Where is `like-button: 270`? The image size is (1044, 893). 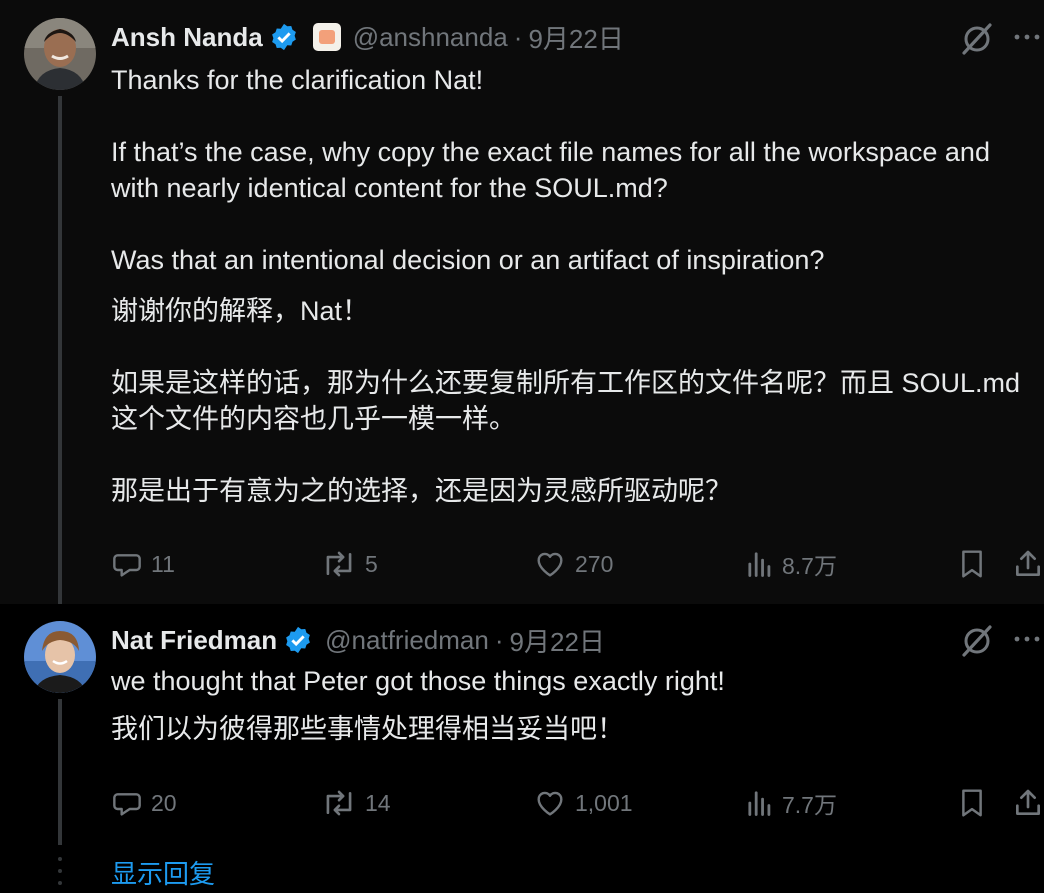
like-button: 270 is located at coordinates (573, 564).